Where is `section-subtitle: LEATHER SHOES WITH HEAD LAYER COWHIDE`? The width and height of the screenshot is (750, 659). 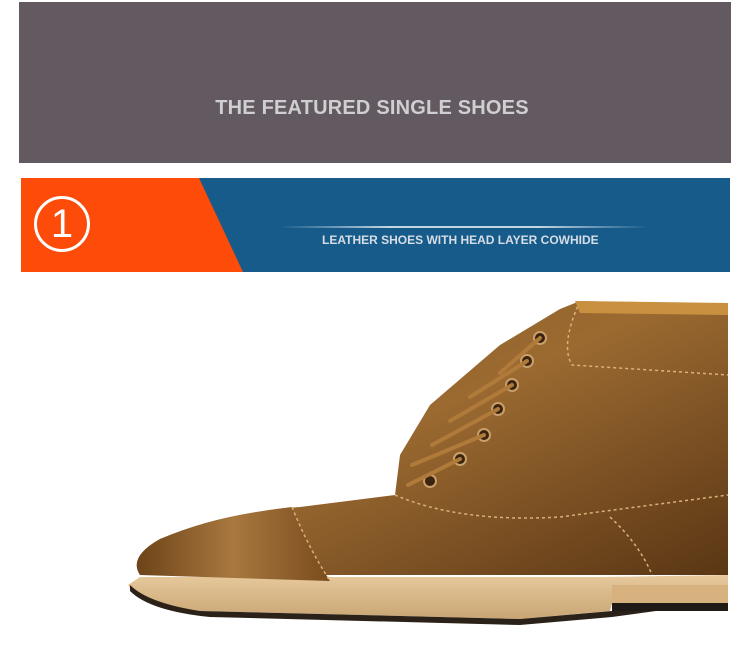 section-subtitle: LEATHER SHOES WITH HEAD LAYER COWHIDE is located at coordinates (460, 240).